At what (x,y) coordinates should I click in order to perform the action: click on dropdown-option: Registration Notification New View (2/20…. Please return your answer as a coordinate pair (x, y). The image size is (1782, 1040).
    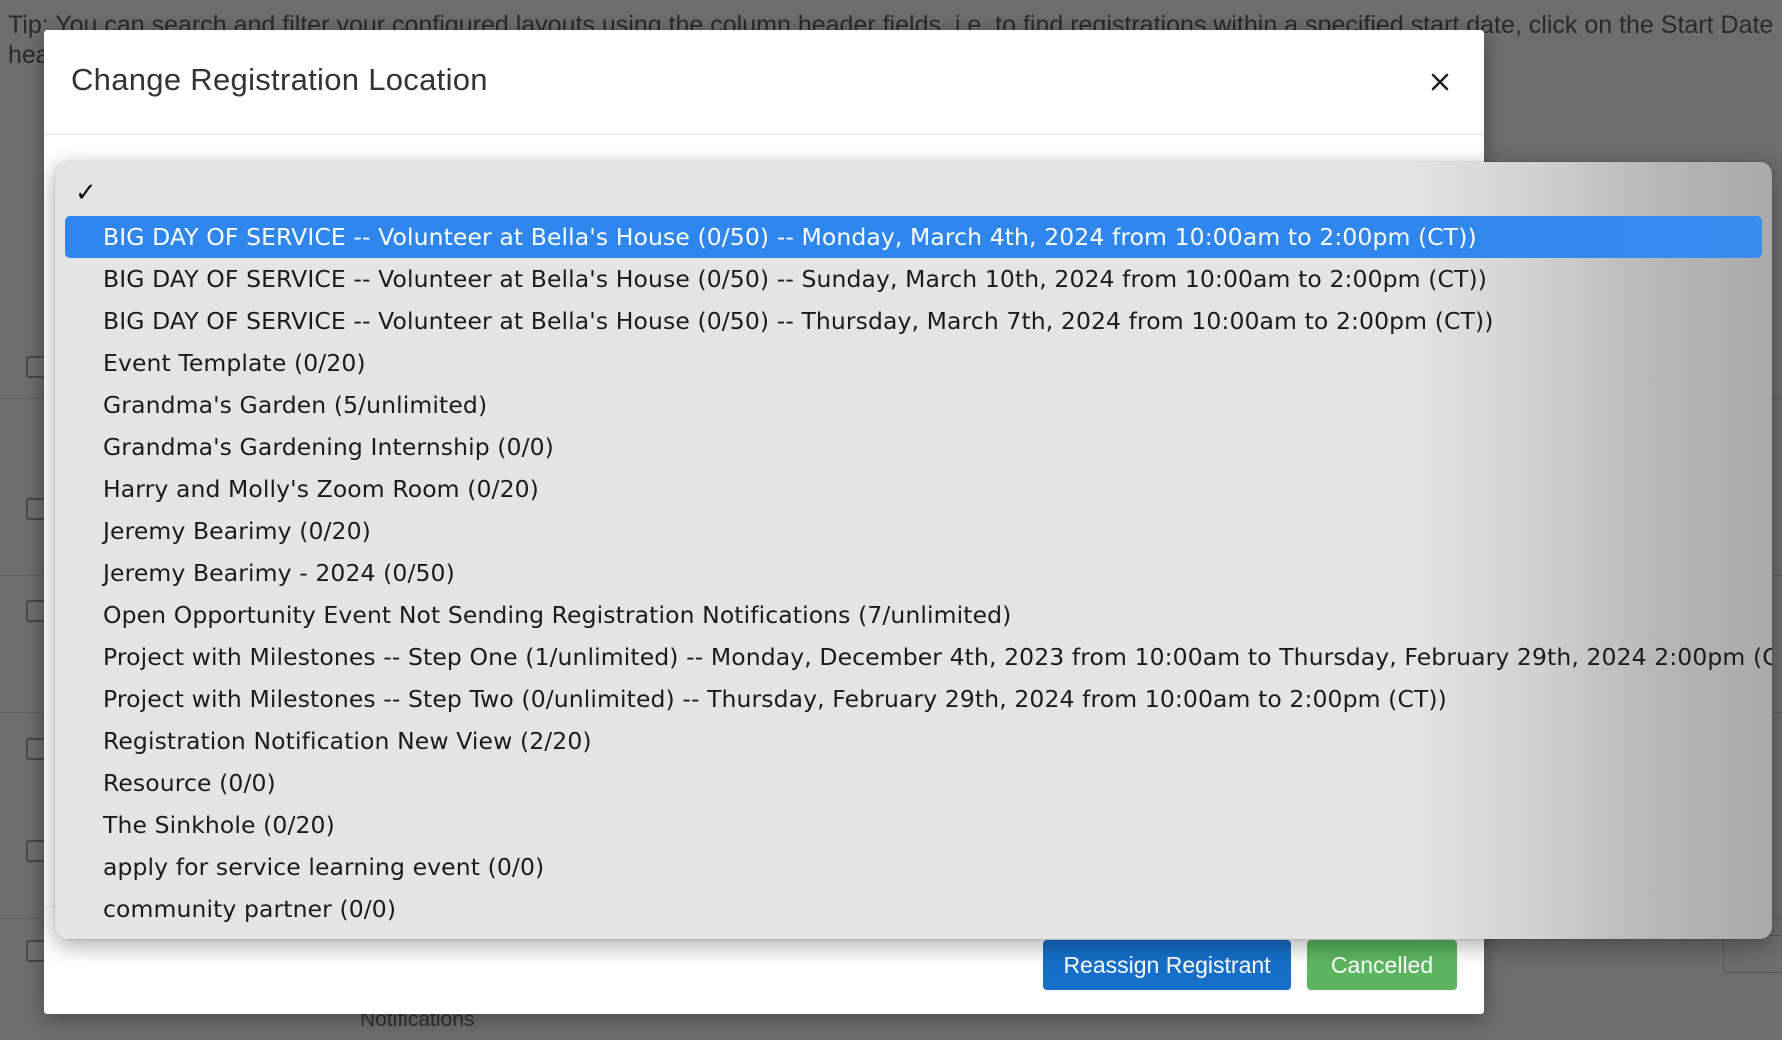
    Looking at the image, I should click on (913, 741).